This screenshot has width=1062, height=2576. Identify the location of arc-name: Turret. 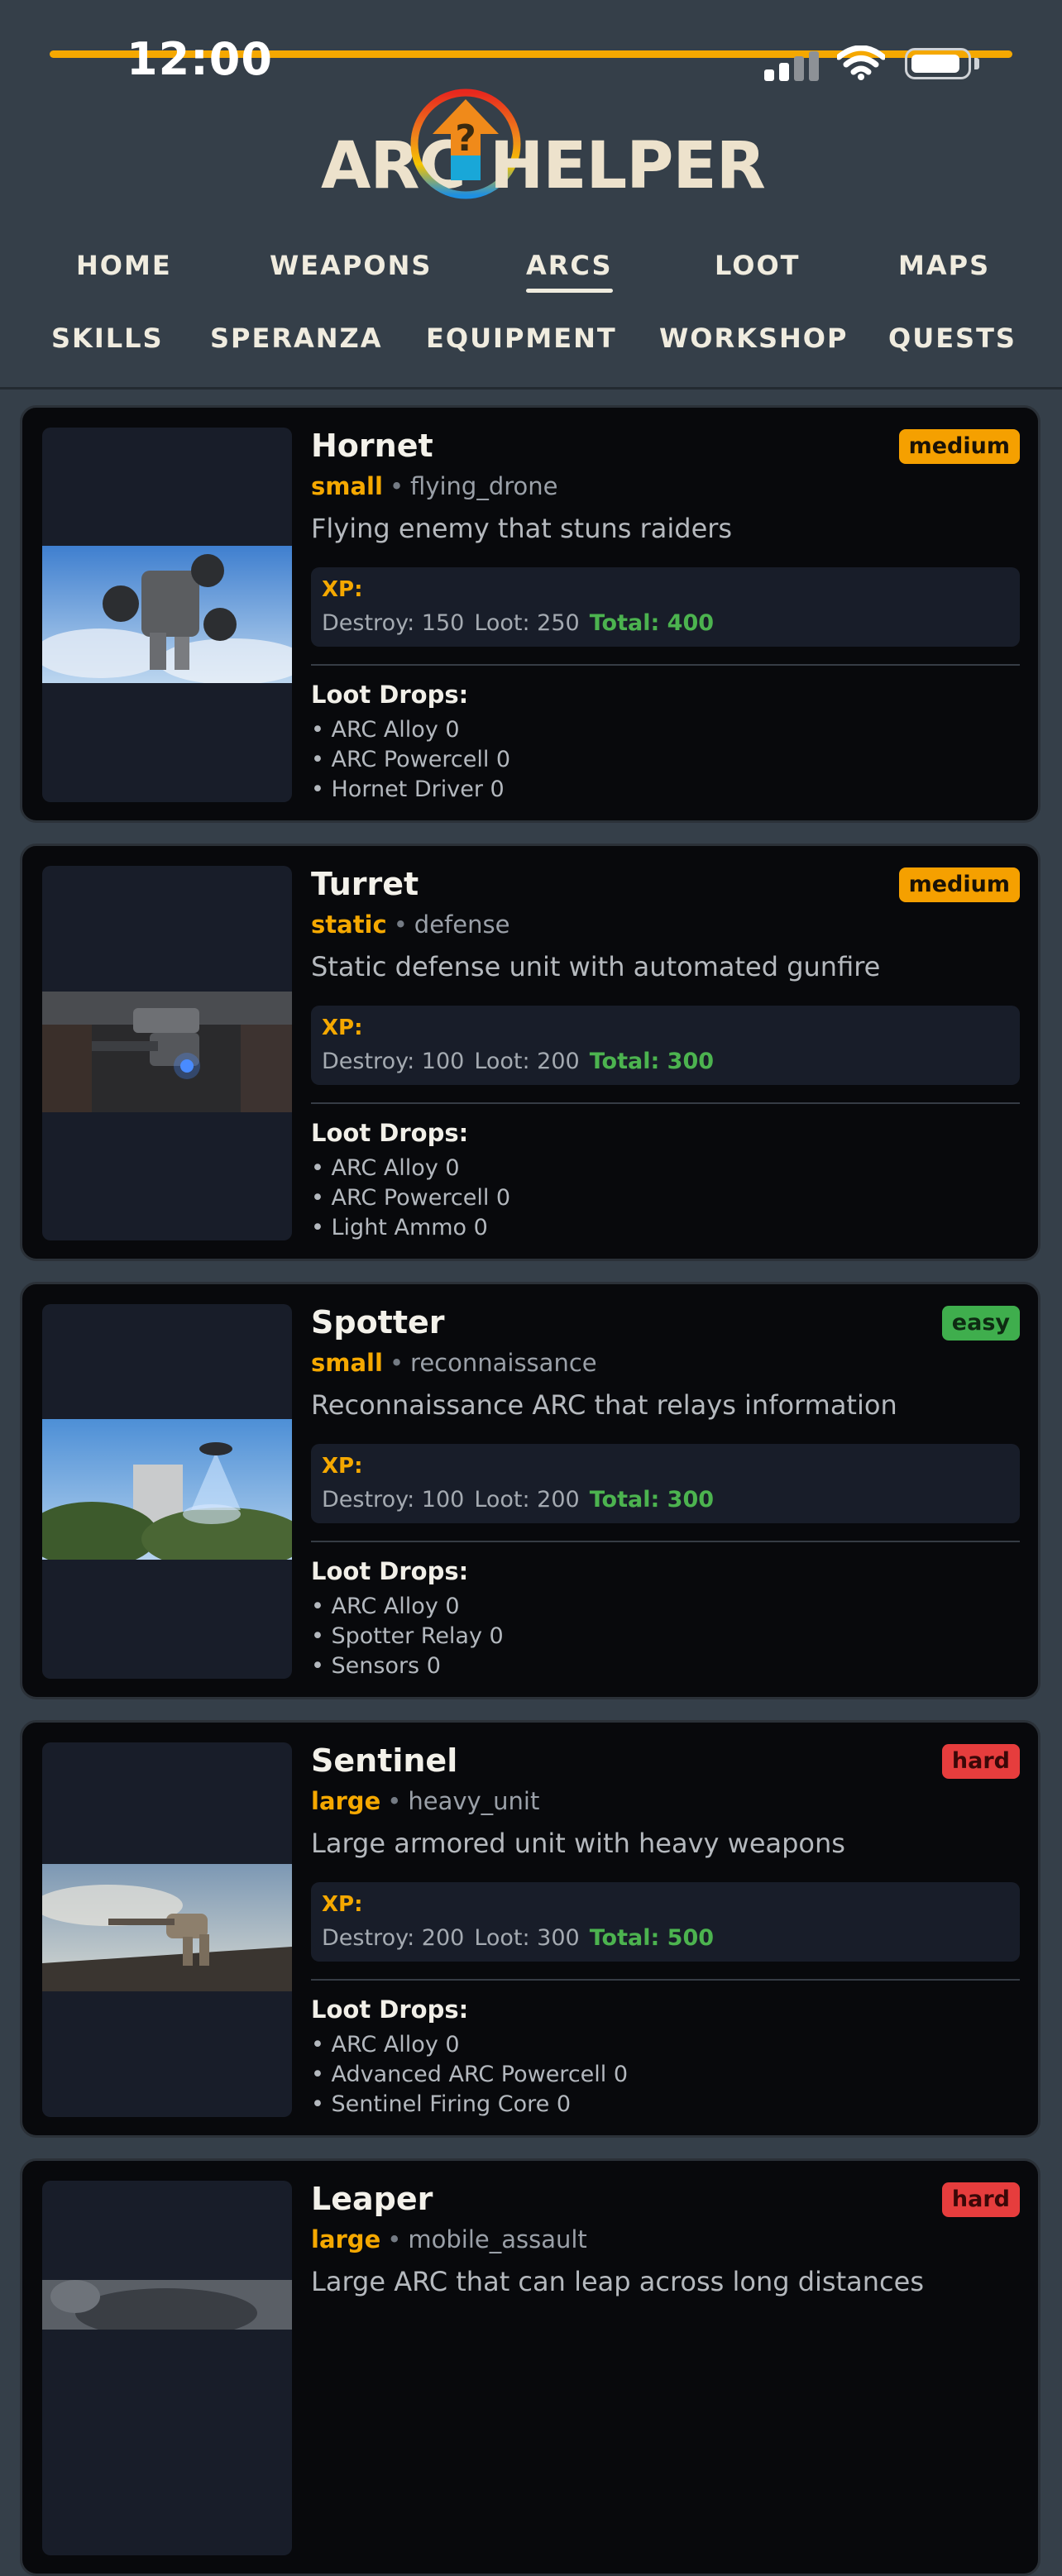
(365, 884).